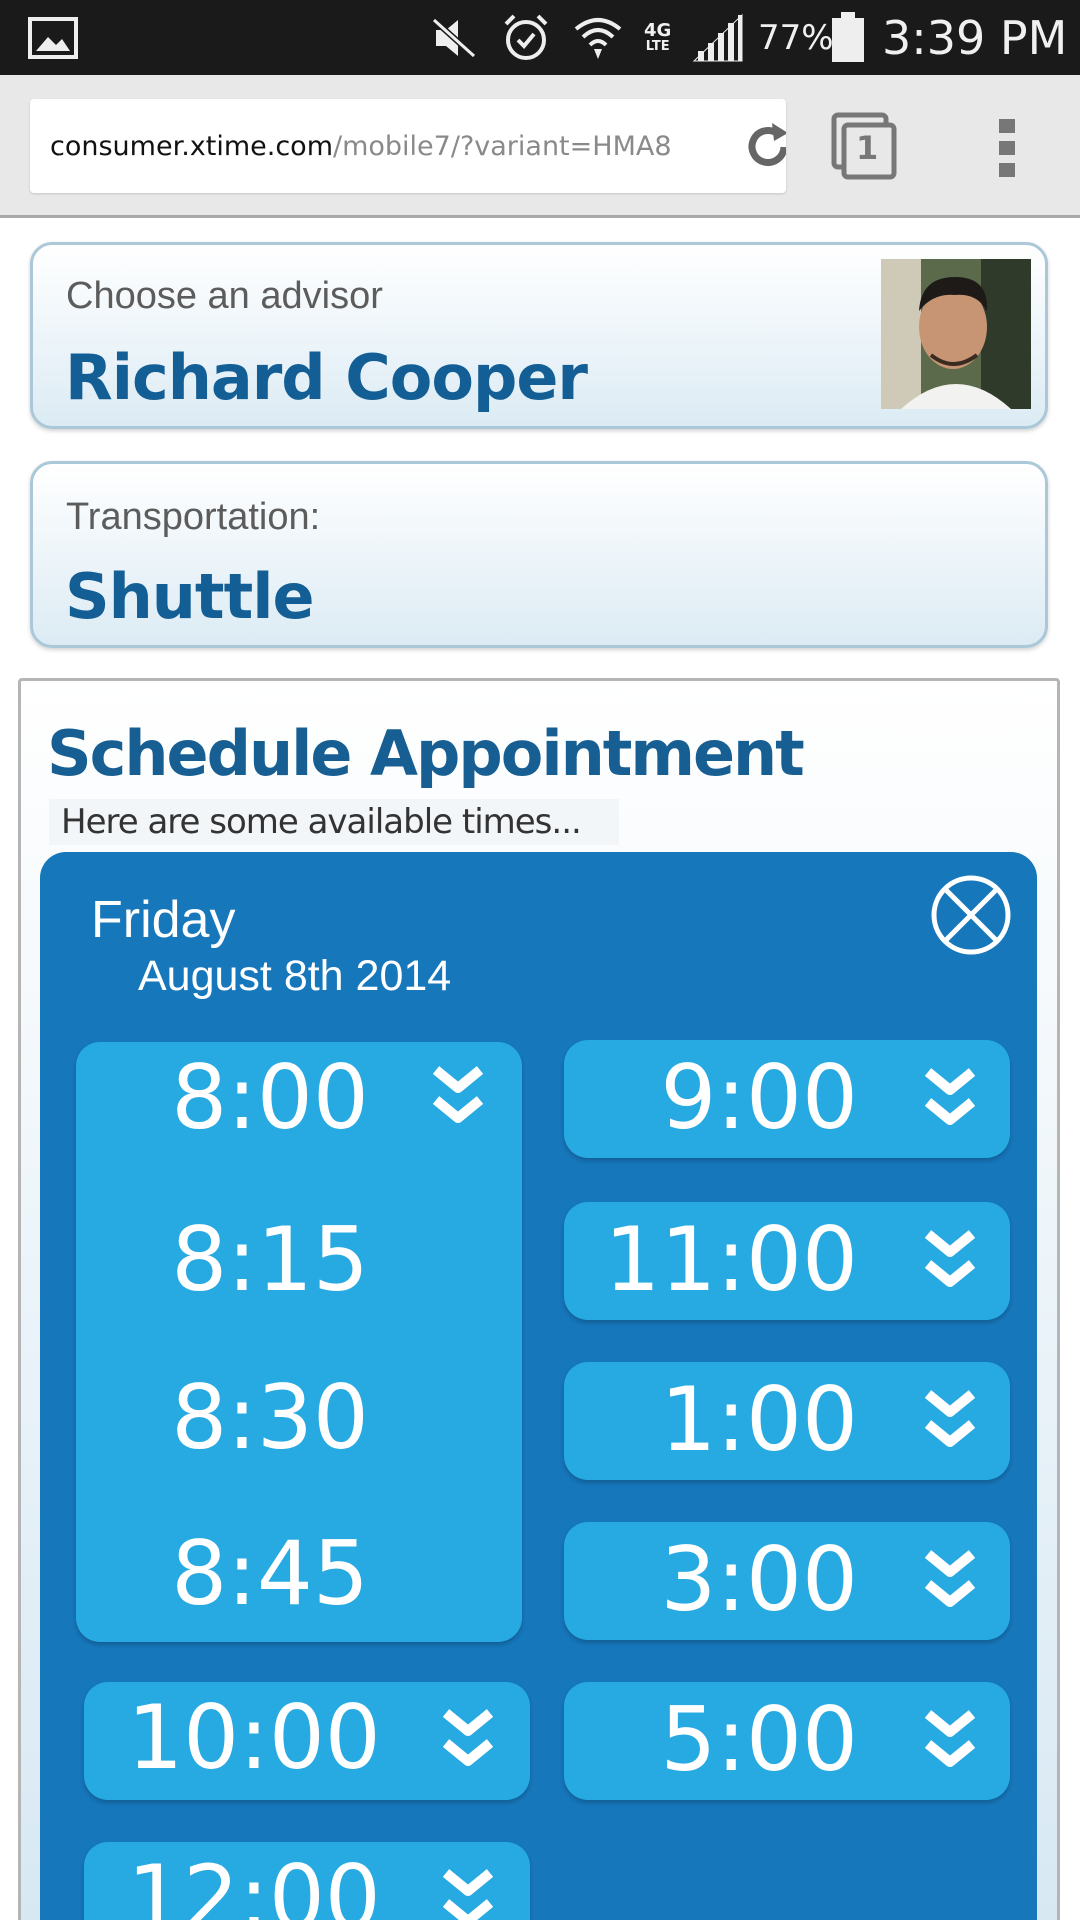  Describe the element at coordinates (224, 296) in the screenshot. I see `advisor-label: Choose an advisor` at that location.